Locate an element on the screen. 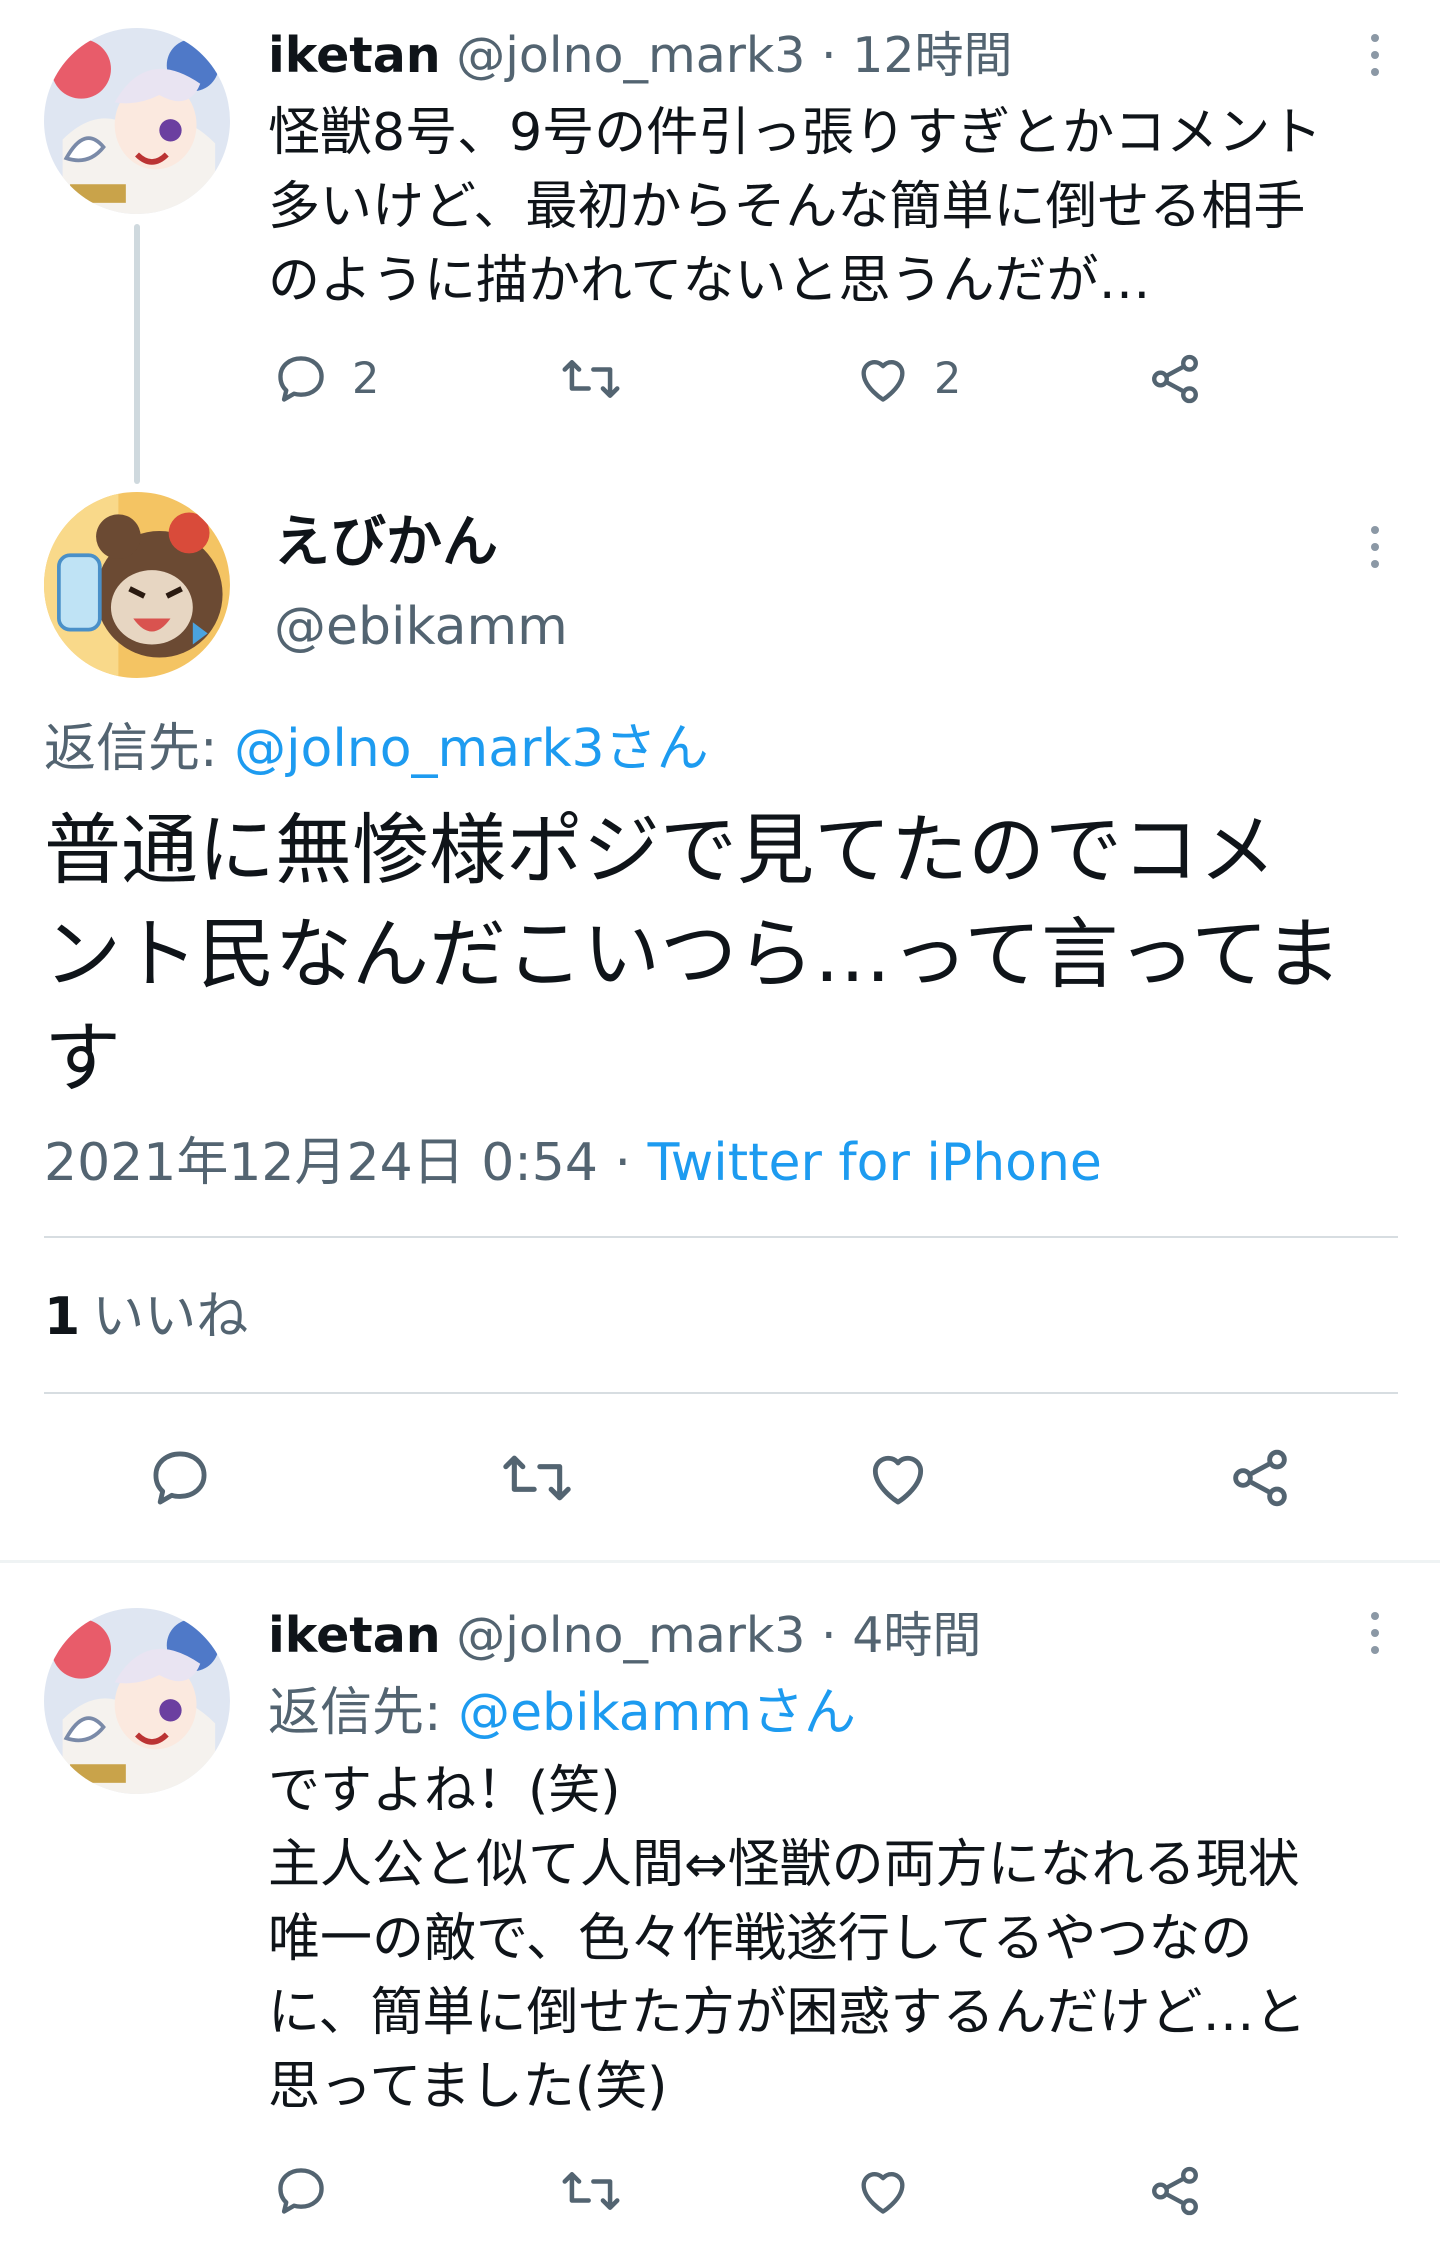 The height and width of the screenshot is (2242, 1440). source-link: Twitter for iPhone is located at coordinates (875, 1163).